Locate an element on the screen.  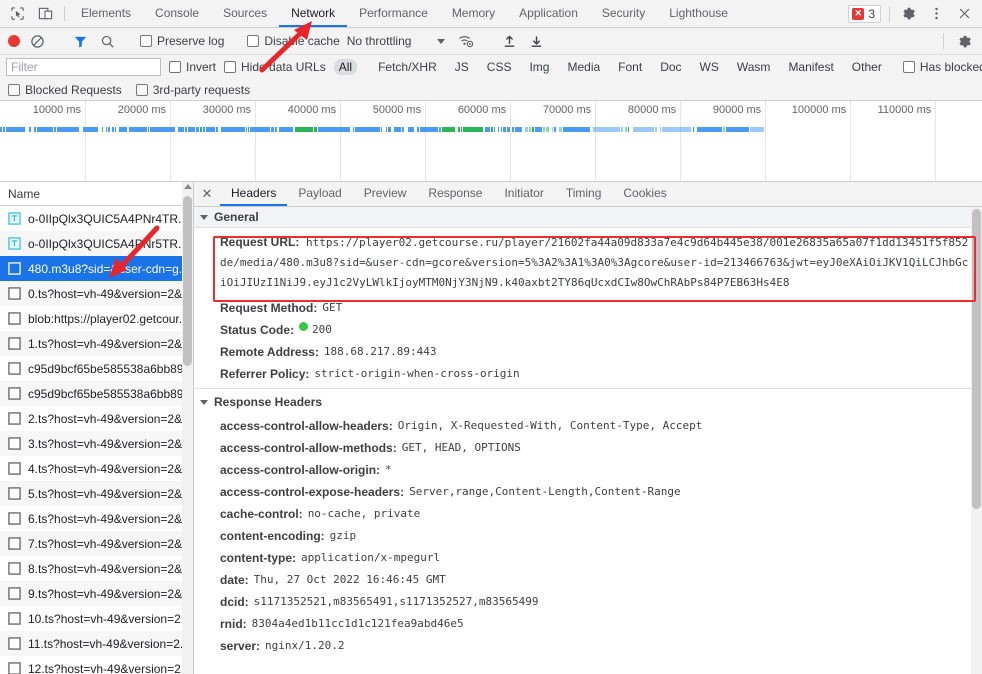
request-list-row: 11.ts?host=vh-49&version=2. is located at coordinates (96, 643).